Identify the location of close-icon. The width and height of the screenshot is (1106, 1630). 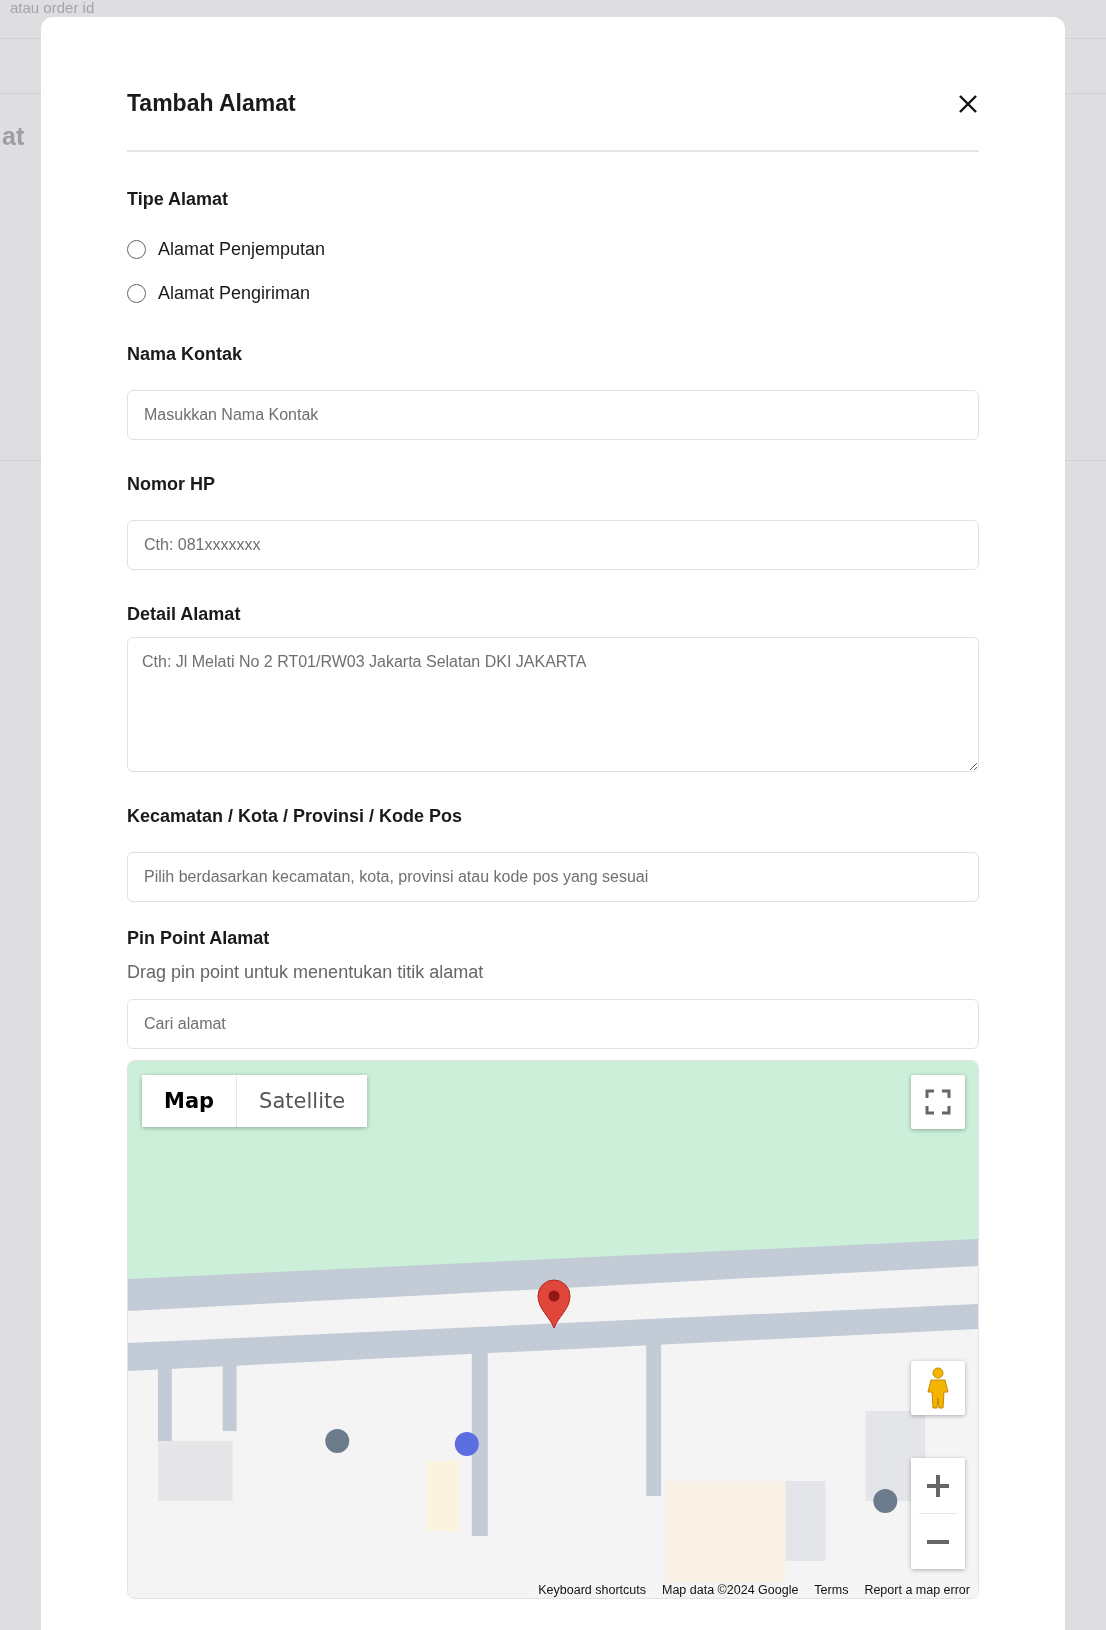
(968, 103).